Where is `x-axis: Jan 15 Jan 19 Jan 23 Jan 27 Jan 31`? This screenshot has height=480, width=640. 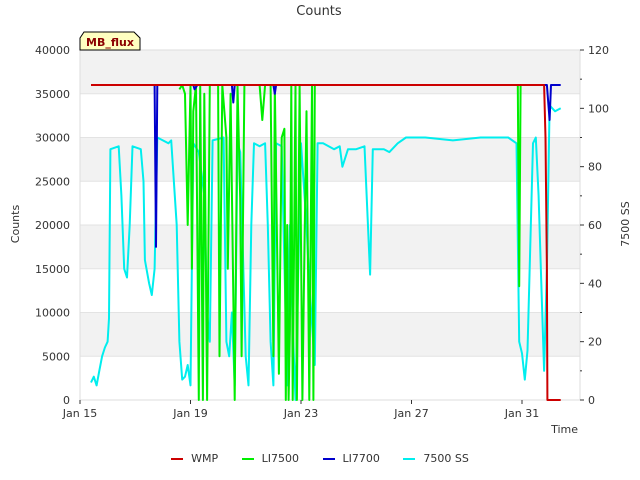 x-axis: Jan 15 Jan 19 Jan 23 Jan 27 Jan 31 is located at coordinates (300, 410).